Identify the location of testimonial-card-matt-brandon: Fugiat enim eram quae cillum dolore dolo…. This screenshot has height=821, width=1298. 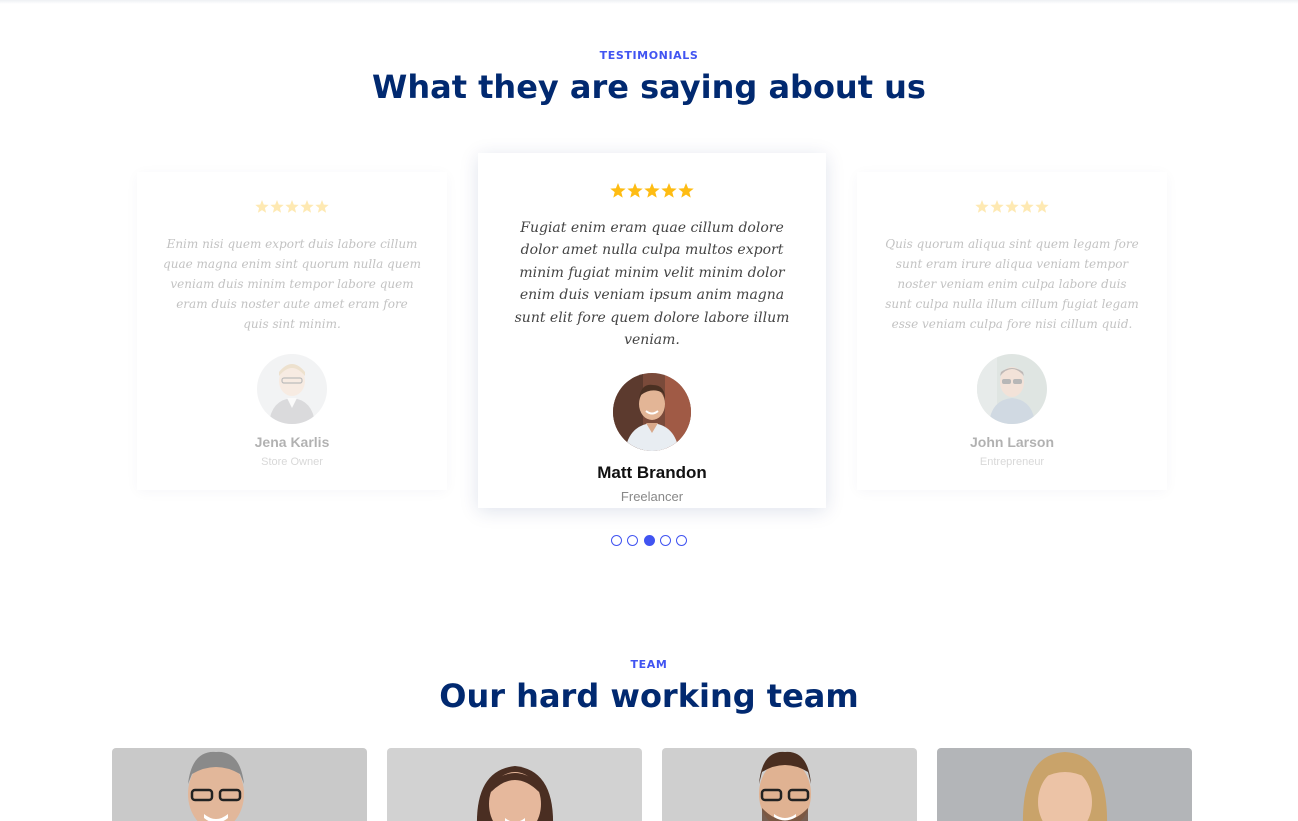
(652, 330).